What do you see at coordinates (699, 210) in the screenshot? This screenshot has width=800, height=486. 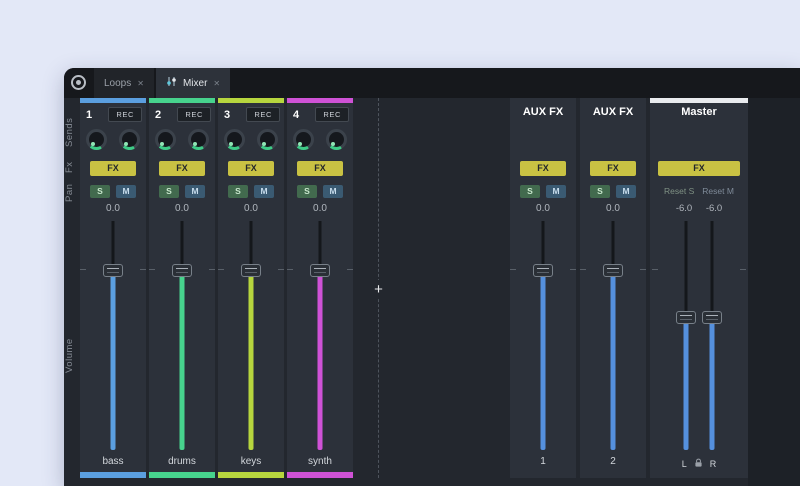 I see `master-values: -6.0 -6.0` at bounding box center [699, 210].